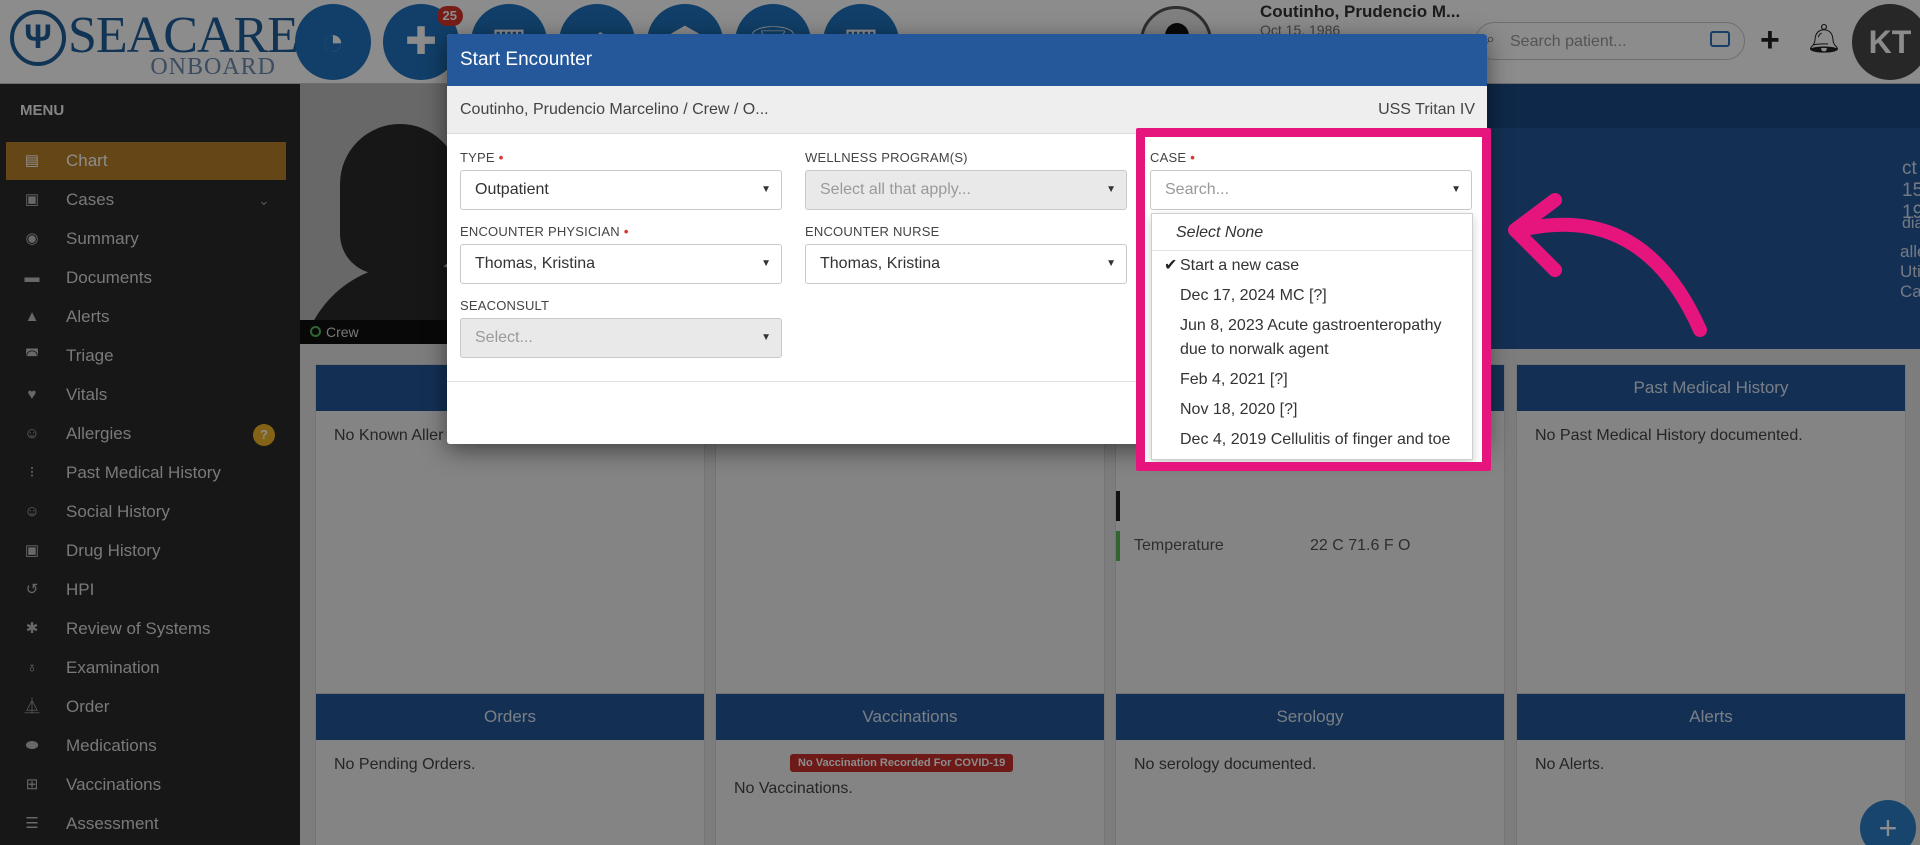 The image size is (1920, 845). What do you see at coordinates (512, 189) in the screenshot?
I see `type-value: Outpatient` at bounding box center [512, 189].